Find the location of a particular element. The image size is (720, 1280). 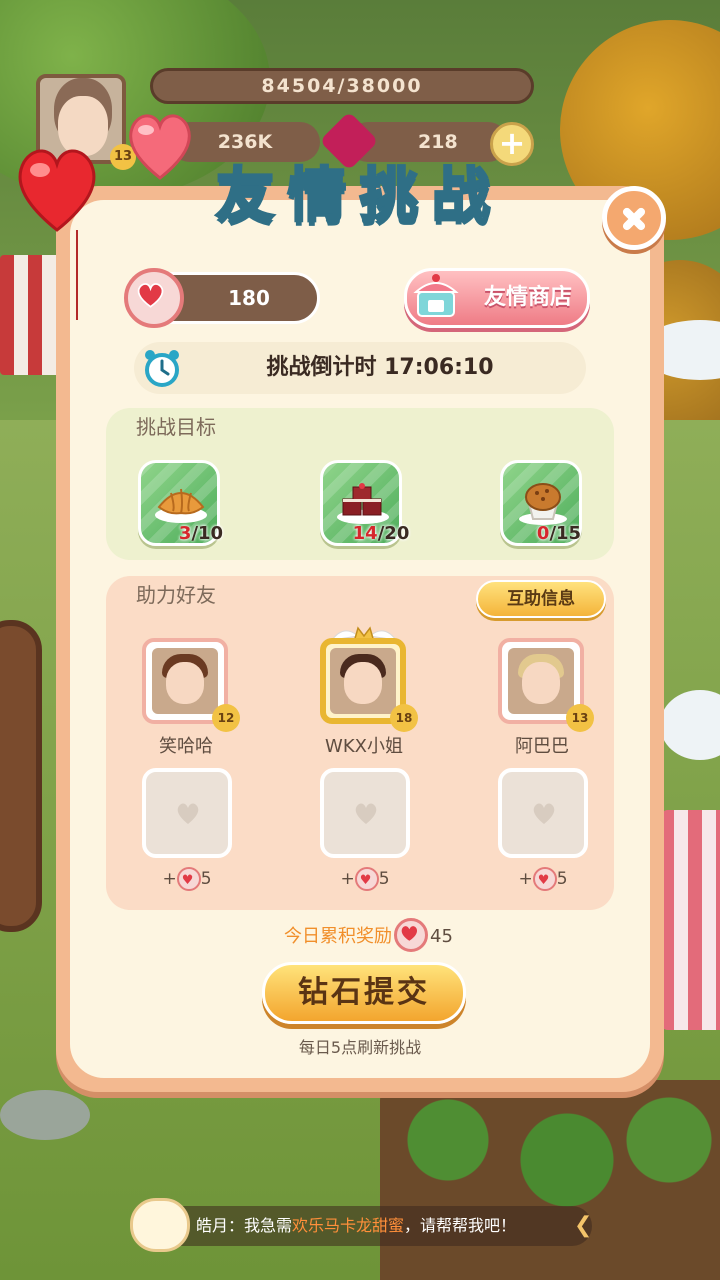

alarm-clock-icon is located at coordinates (162, 368).